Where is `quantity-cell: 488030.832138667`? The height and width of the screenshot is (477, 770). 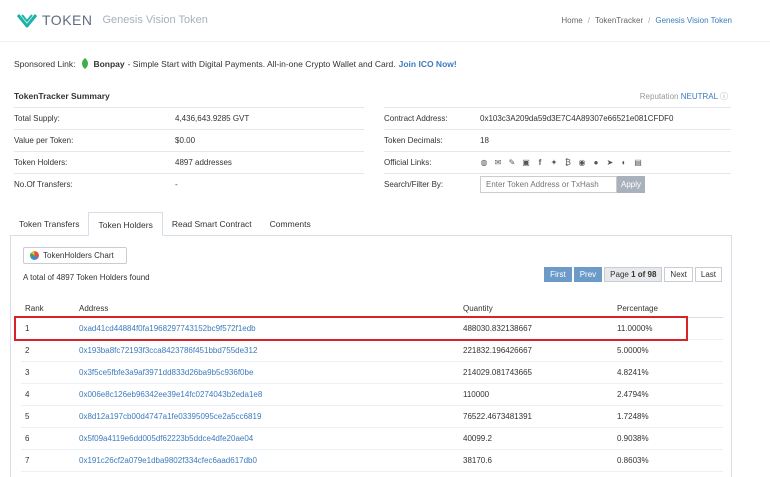 quantity-cell: 488030.832138667 is located at coordinates (540, 328).